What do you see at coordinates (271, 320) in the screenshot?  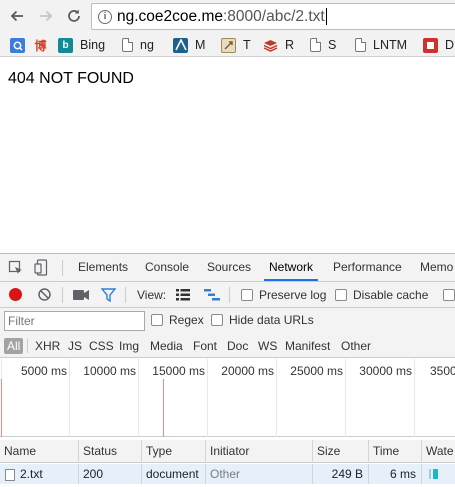 I see `hide-data-urls-label: Hide data URLs` at bounding box center [271, 320].